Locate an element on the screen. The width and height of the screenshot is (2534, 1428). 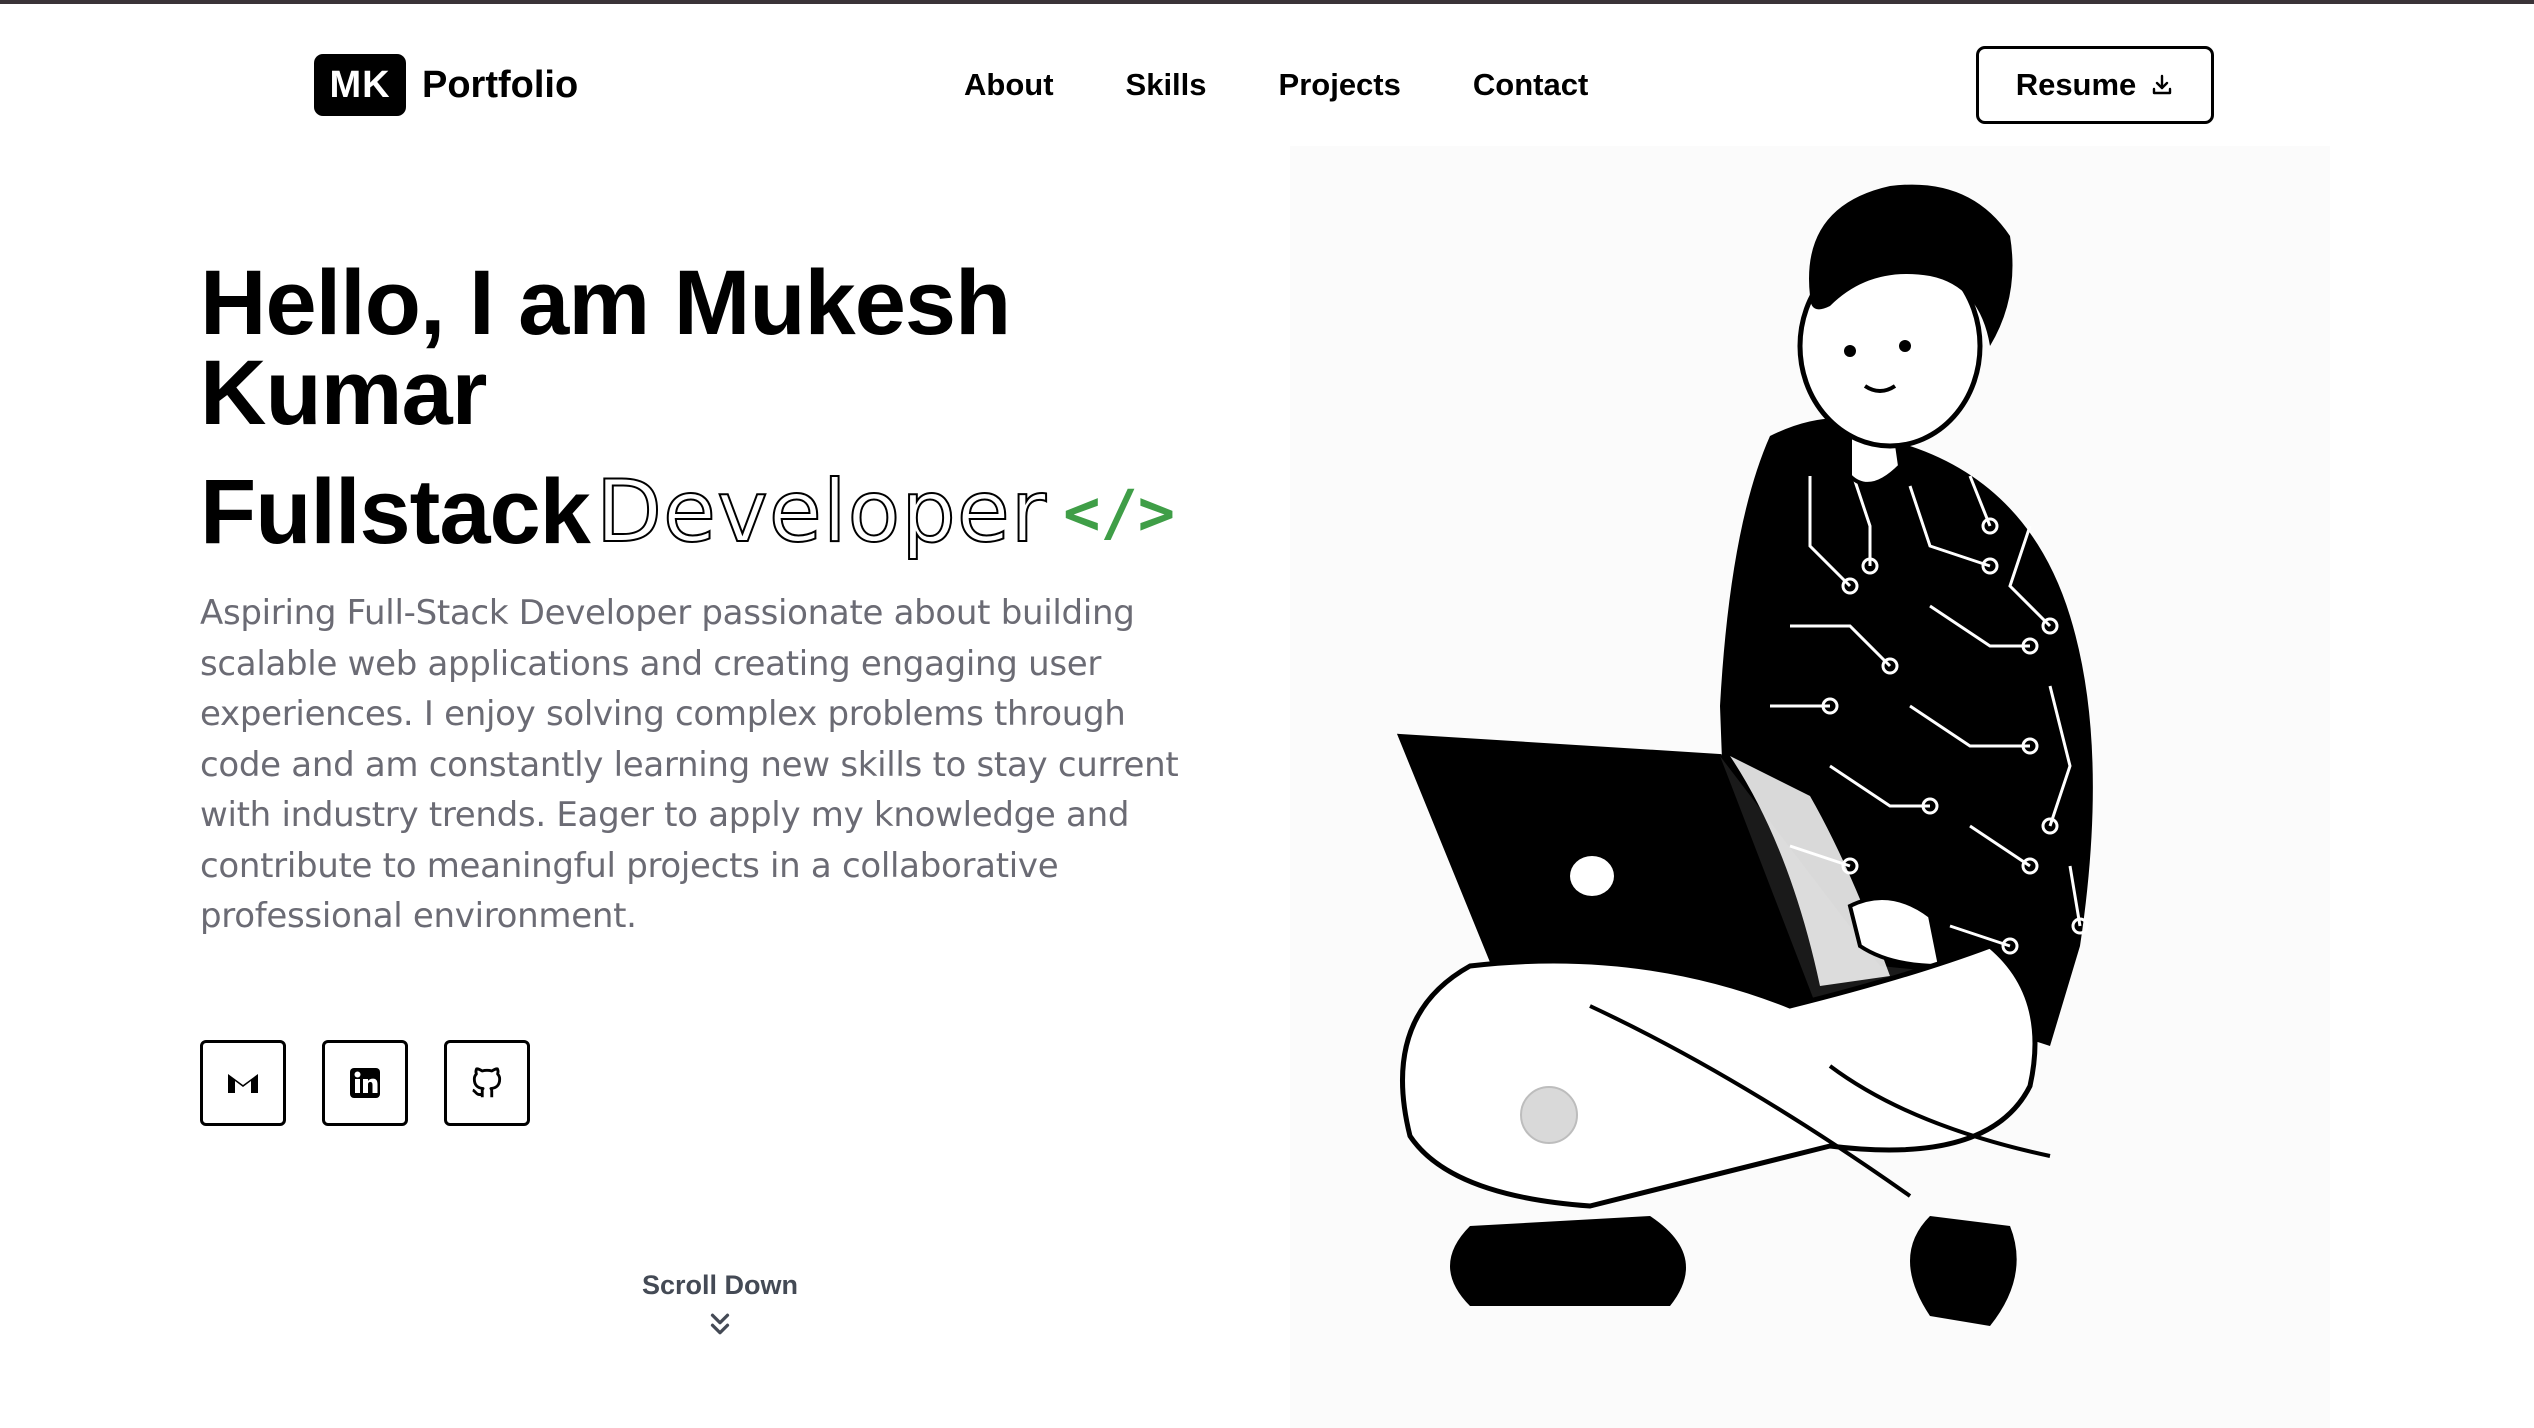
role-line: Fullstack Developer </> is located at coordinates (688, 512).